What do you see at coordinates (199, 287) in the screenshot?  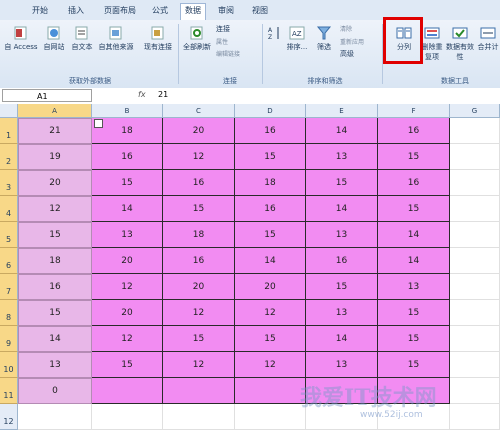 I see `cell-C7: 20` at bounding box center [199, 287].